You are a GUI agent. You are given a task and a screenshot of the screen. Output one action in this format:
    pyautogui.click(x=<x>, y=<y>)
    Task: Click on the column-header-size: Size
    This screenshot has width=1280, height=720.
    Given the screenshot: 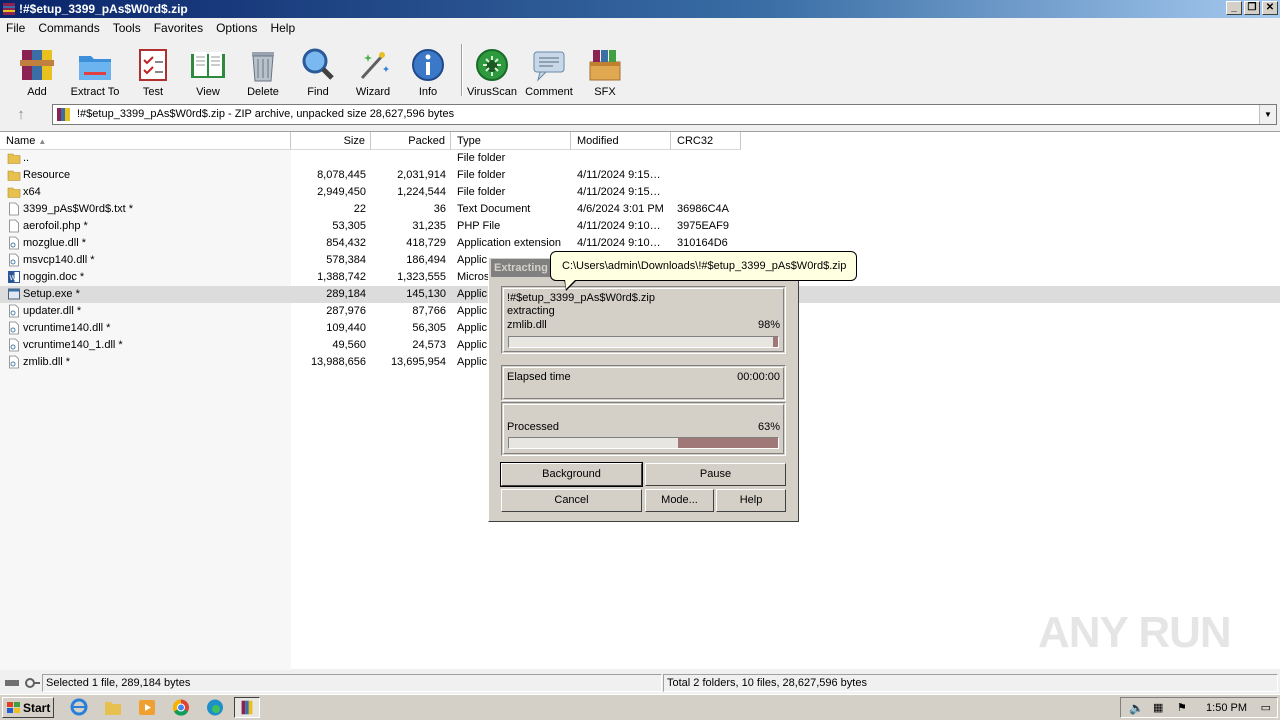 What is the action you would take?
    pyautogui.click(x=331, y=141)
    